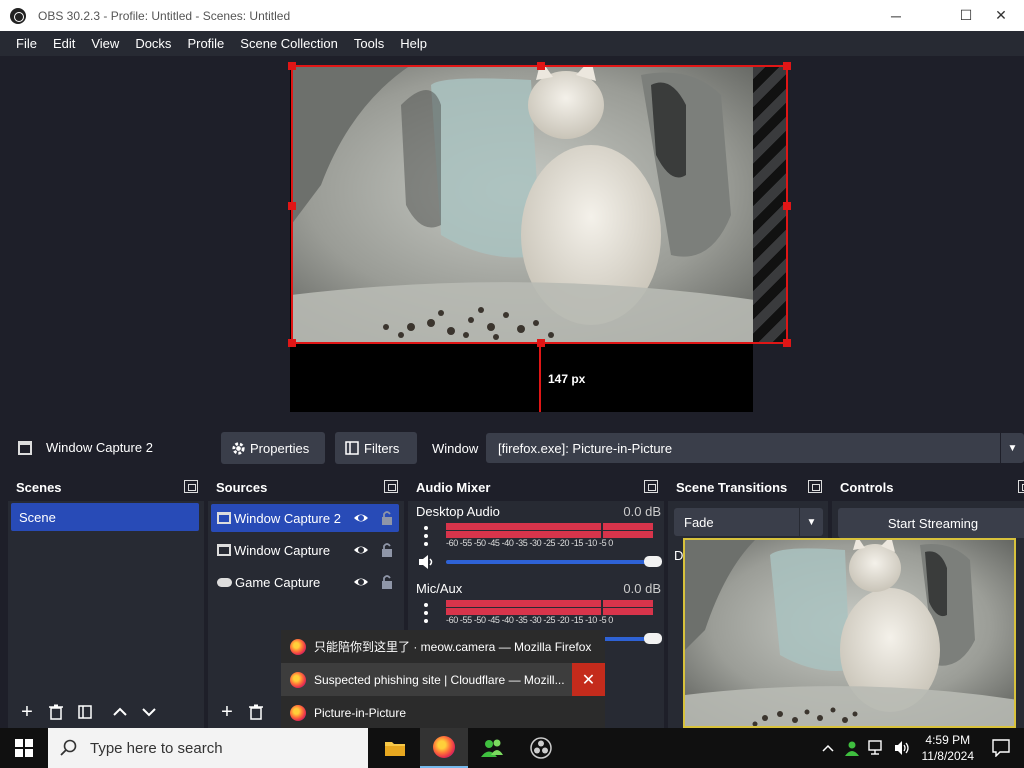  What do you see at coordinates (395, 748) in the screenshot?
I see `taskbar-file-explorer` at bounding box center [395, 748].